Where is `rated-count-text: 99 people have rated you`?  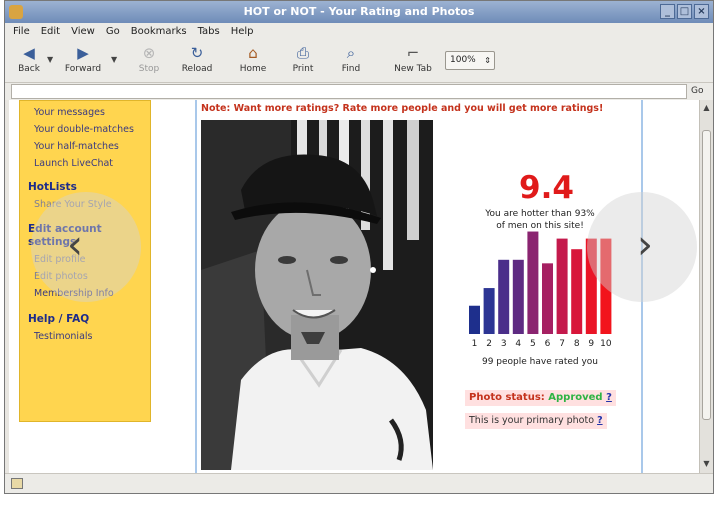
rated-count-text: 99 people have rated you is located at coordinates (539, 362).